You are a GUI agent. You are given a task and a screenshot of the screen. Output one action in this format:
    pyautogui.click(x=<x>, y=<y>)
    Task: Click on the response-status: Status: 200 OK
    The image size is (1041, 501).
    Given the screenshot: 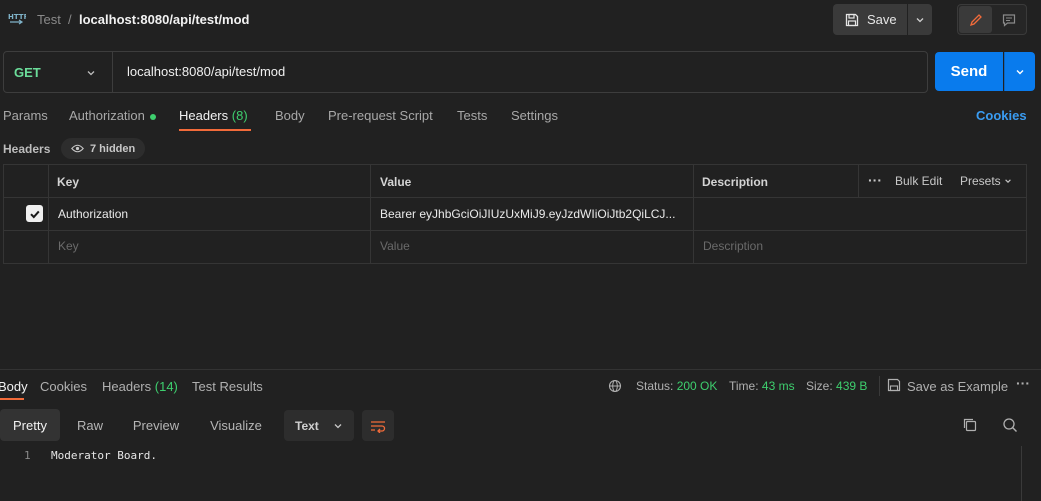 What is the action you would take?
    pyautogui.click(x=676, y=386)
    